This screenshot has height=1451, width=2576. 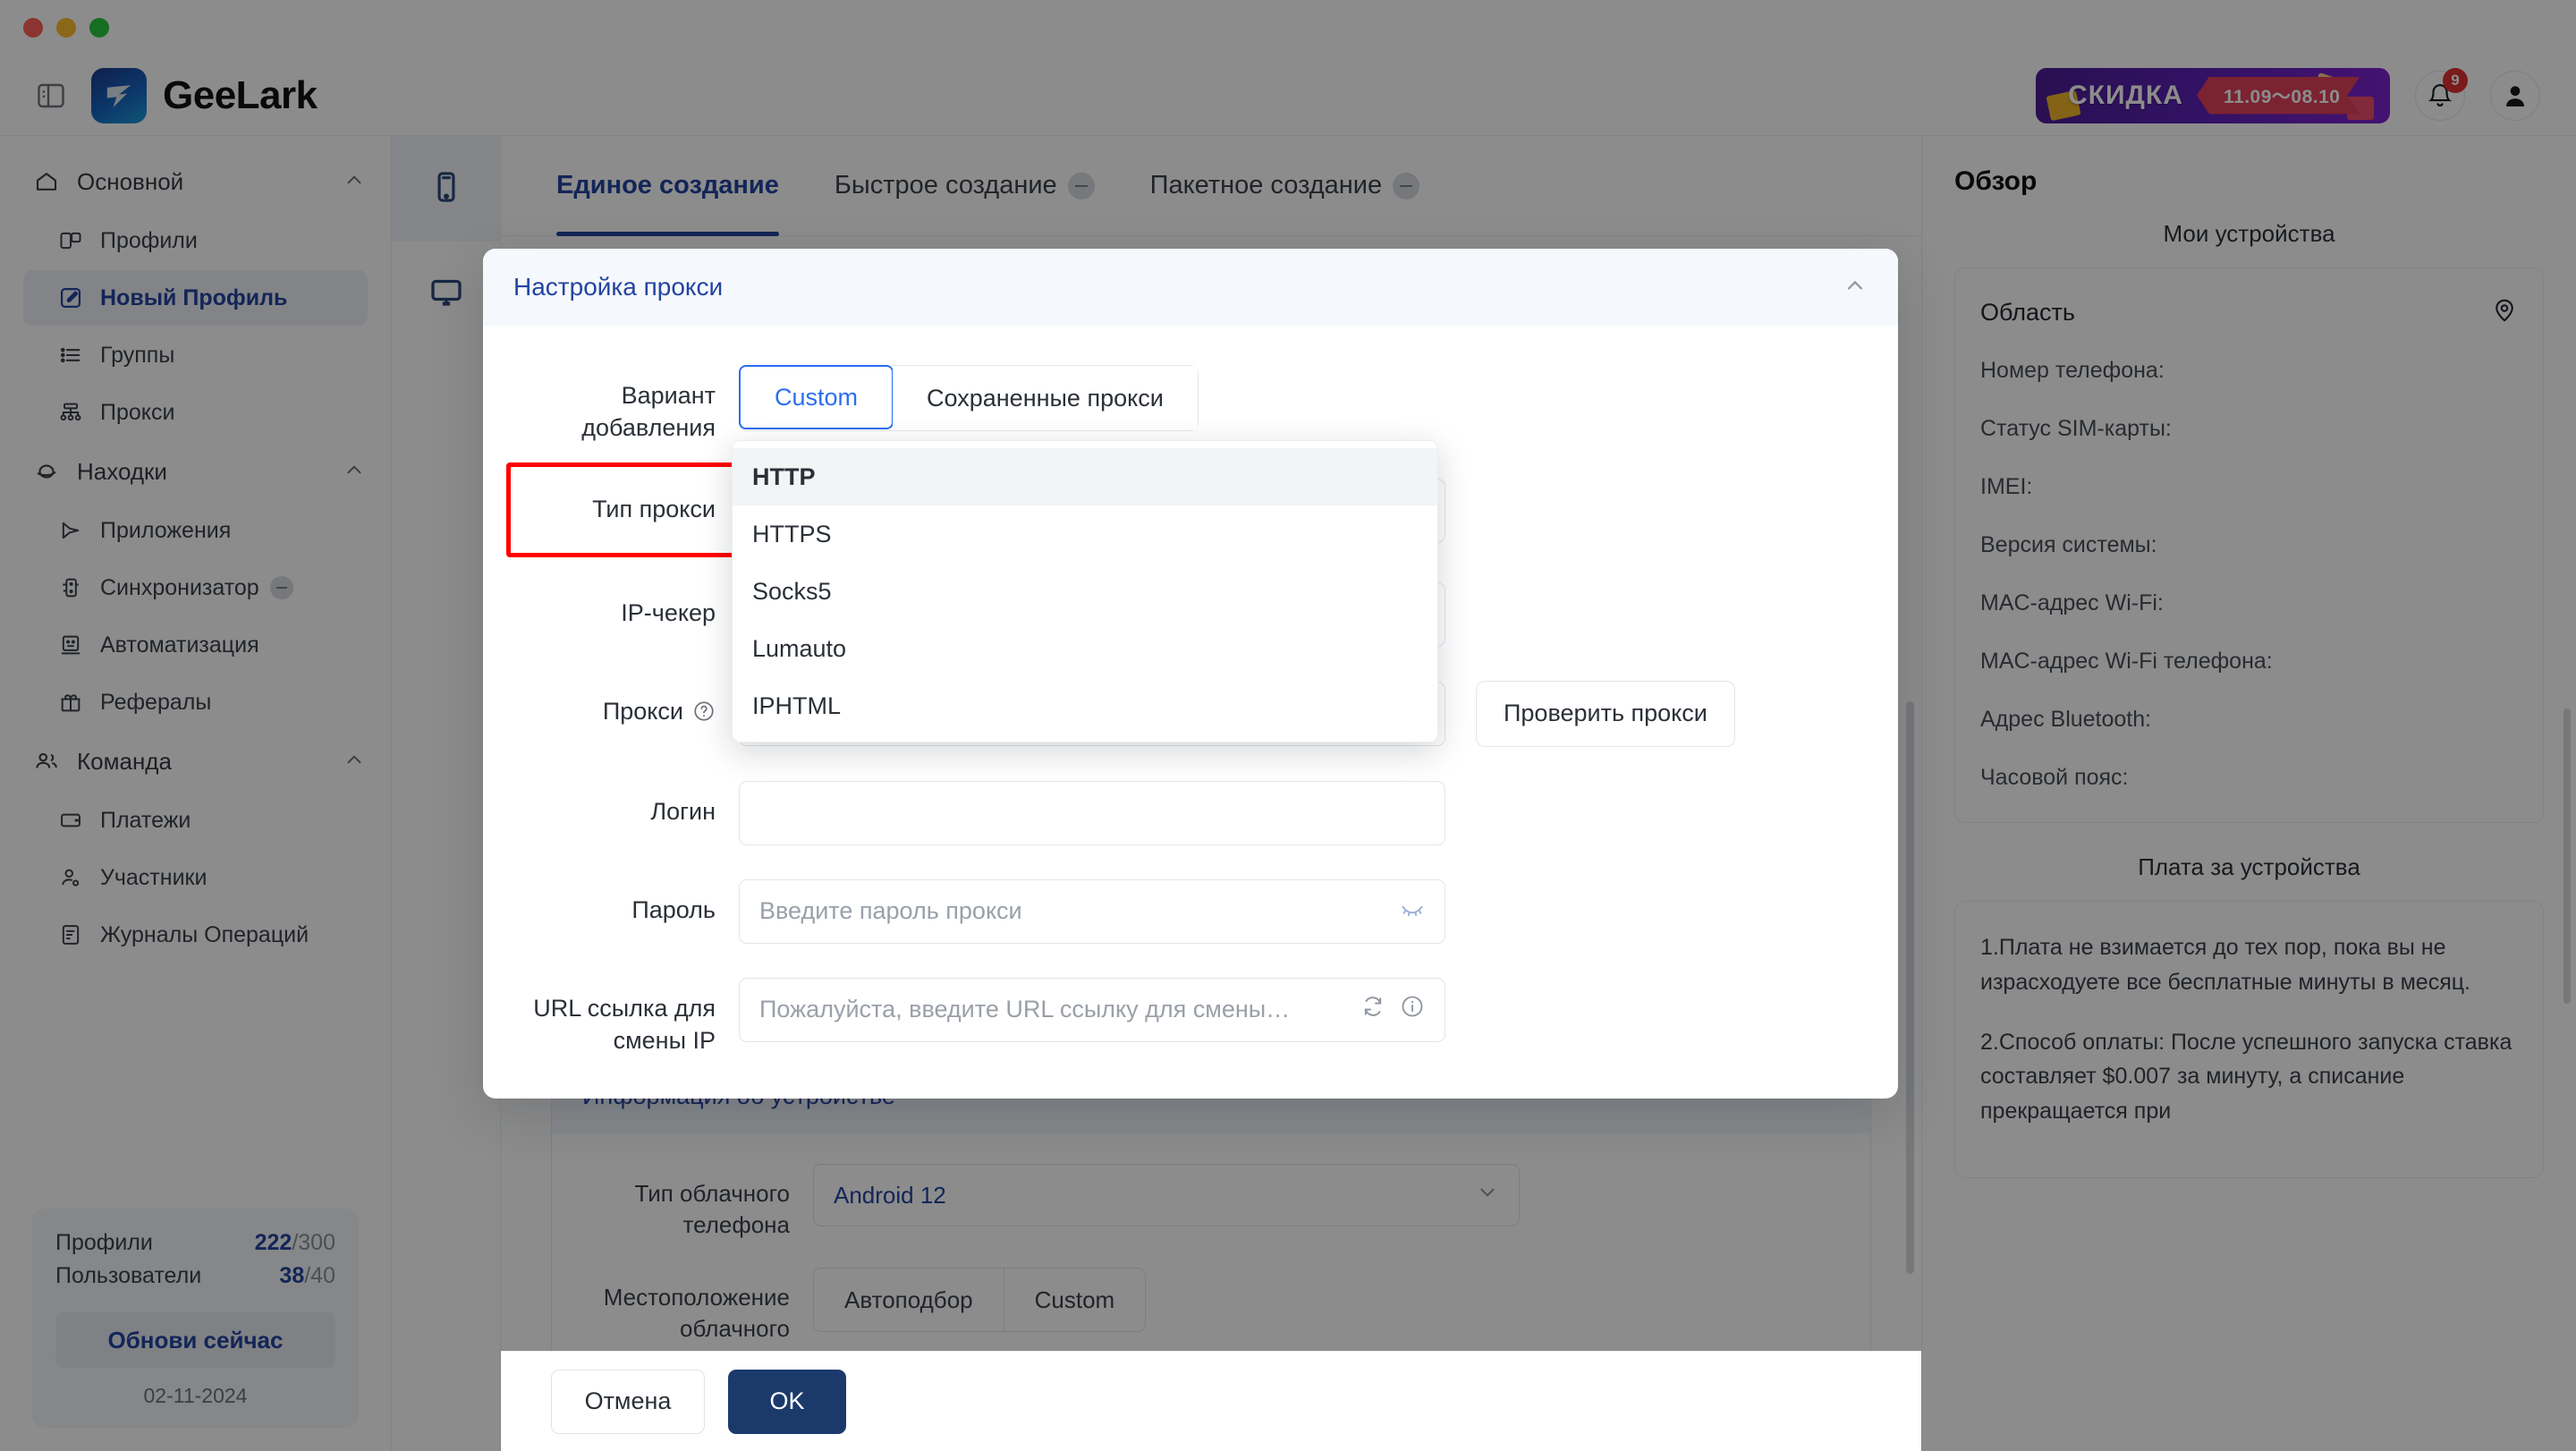 What do you see at coordinates (909, 1300) in the screenshot?
I see `cloud-location-option-auto: Автоподбор` at bounding box center [909, 1300].